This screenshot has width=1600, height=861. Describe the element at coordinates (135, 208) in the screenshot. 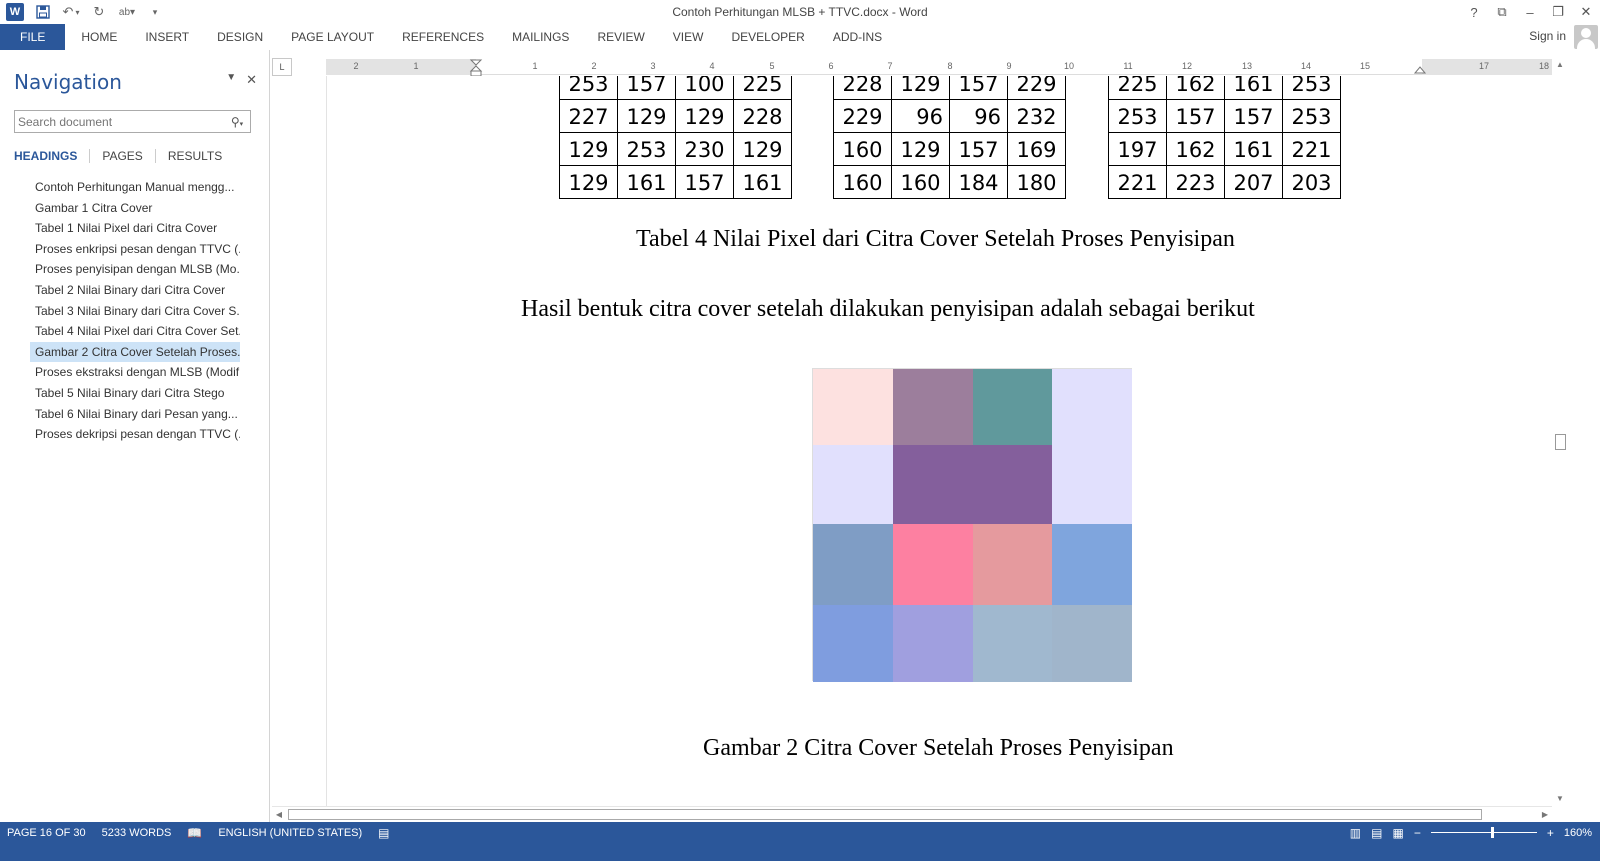

I see `heading-item: Gambar 1 Citra Cover` at that location.